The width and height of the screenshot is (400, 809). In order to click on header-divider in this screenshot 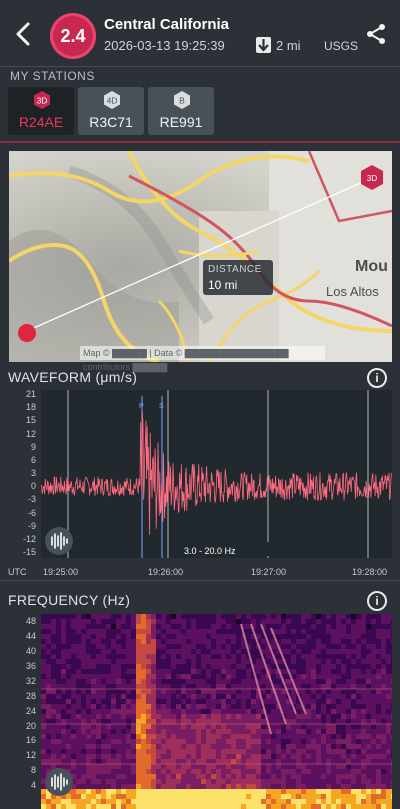, I will do `click(200, 66)`.